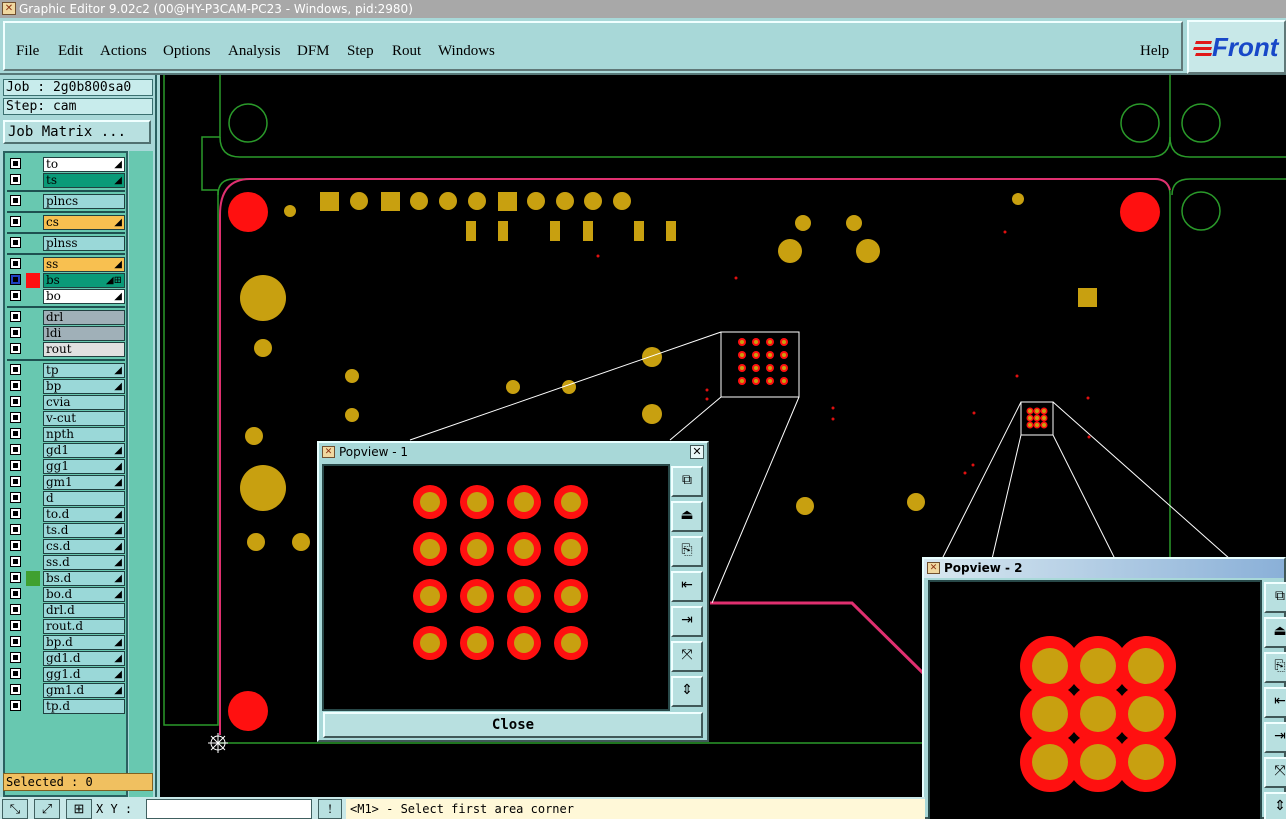  I want to click on layer-row-ss-d: ss.d ◢, so click(67, 563).